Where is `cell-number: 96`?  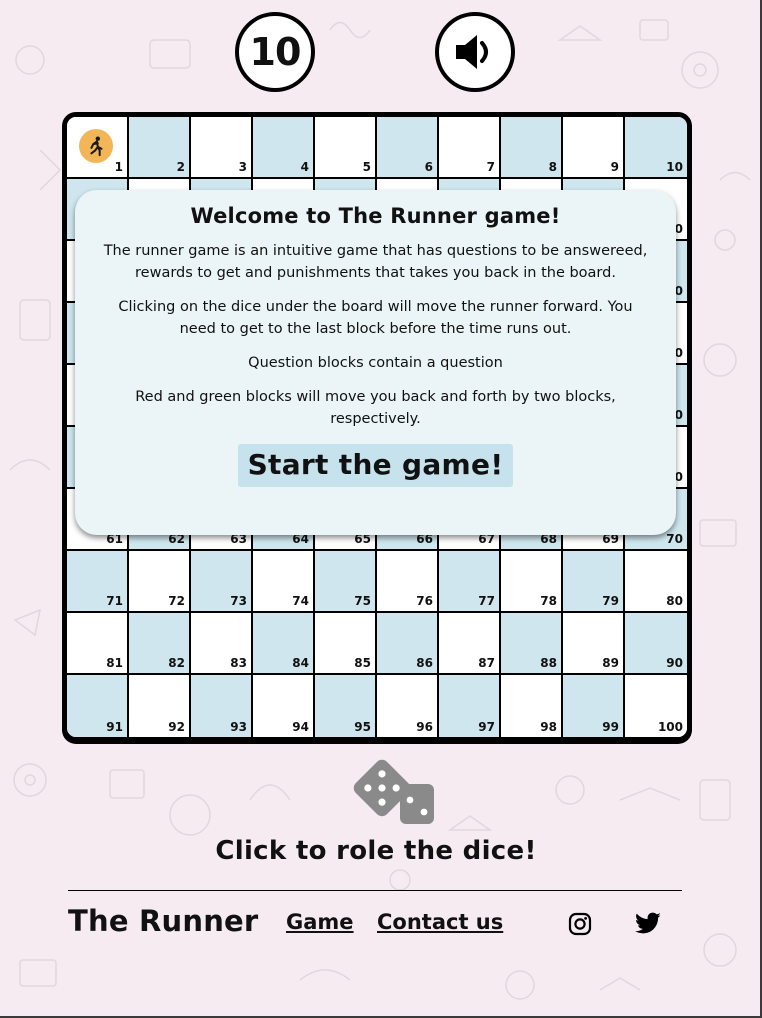
cell-number: 96 is located at coordinates (424, 727).